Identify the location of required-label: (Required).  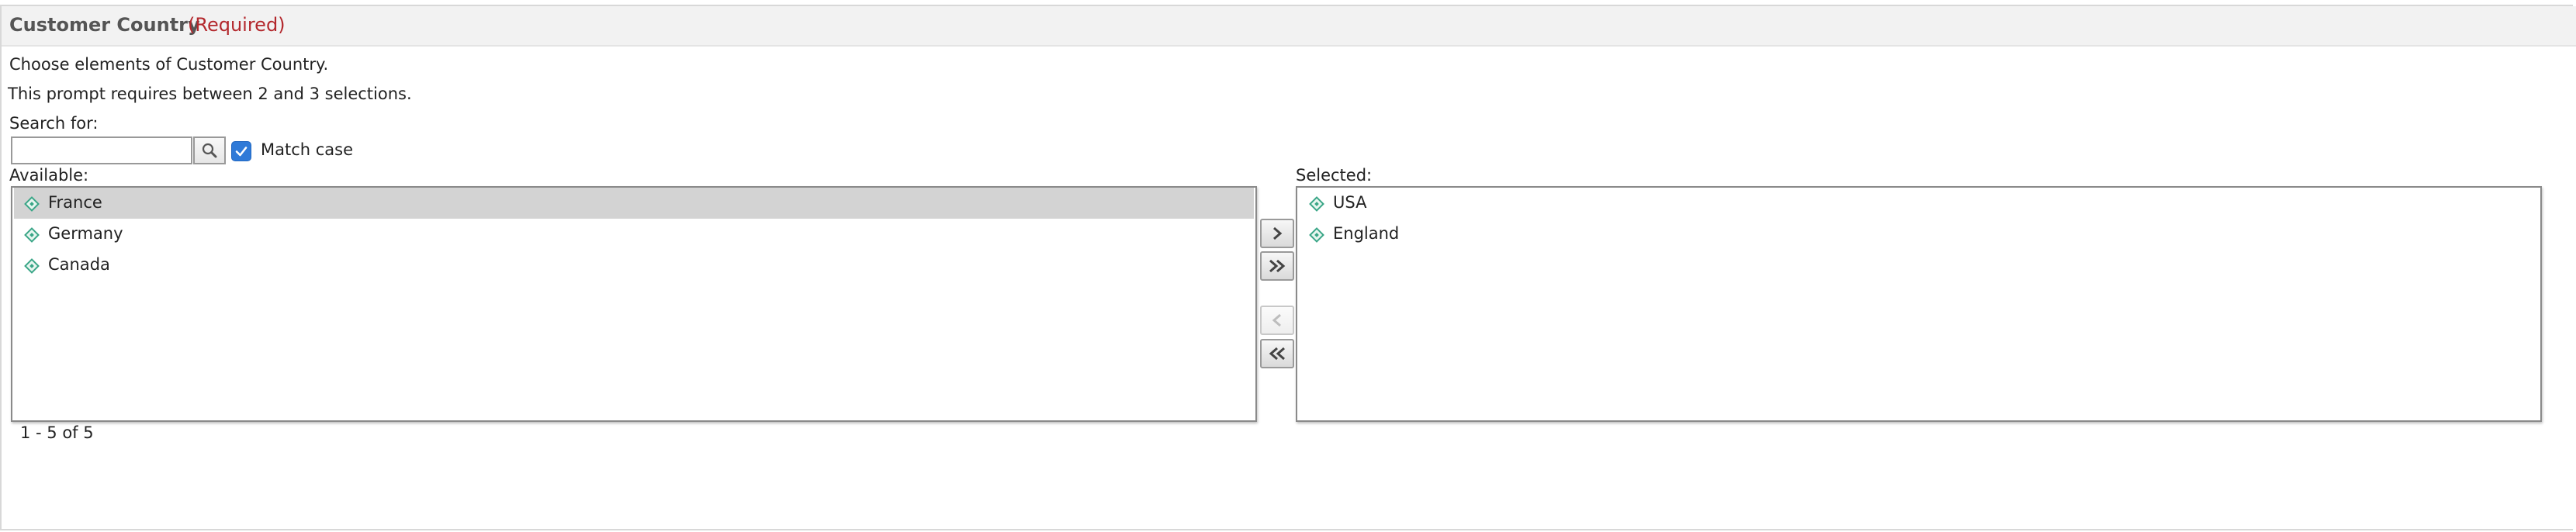
(237, 25).